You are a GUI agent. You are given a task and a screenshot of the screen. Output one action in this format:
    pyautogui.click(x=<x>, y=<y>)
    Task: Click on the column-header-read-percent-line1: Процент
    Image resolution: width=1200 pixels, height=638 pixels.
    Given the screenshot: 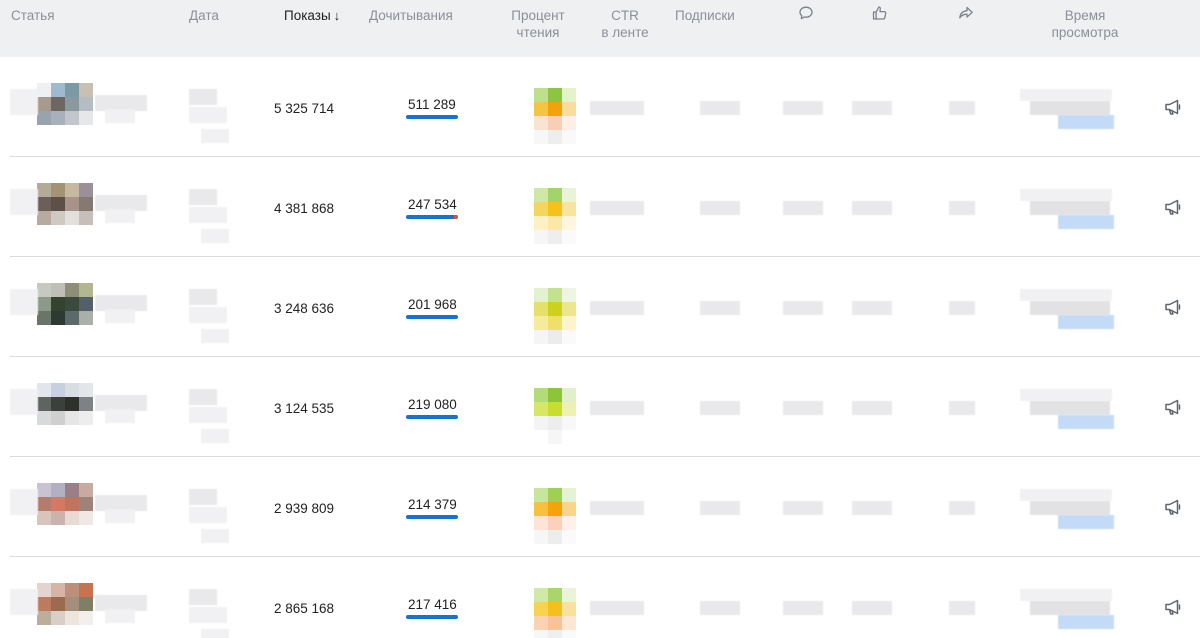 What is the action you would take?
    pyautogui.click(x=538, y=15)
    